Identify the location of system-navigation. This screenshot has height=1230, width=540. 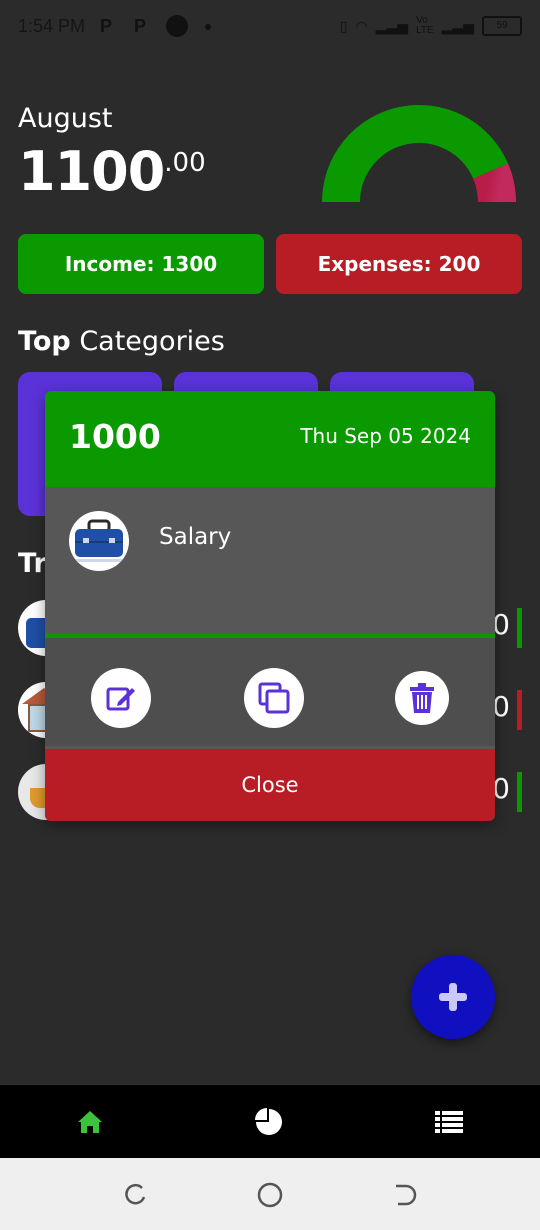
(270, 1194).